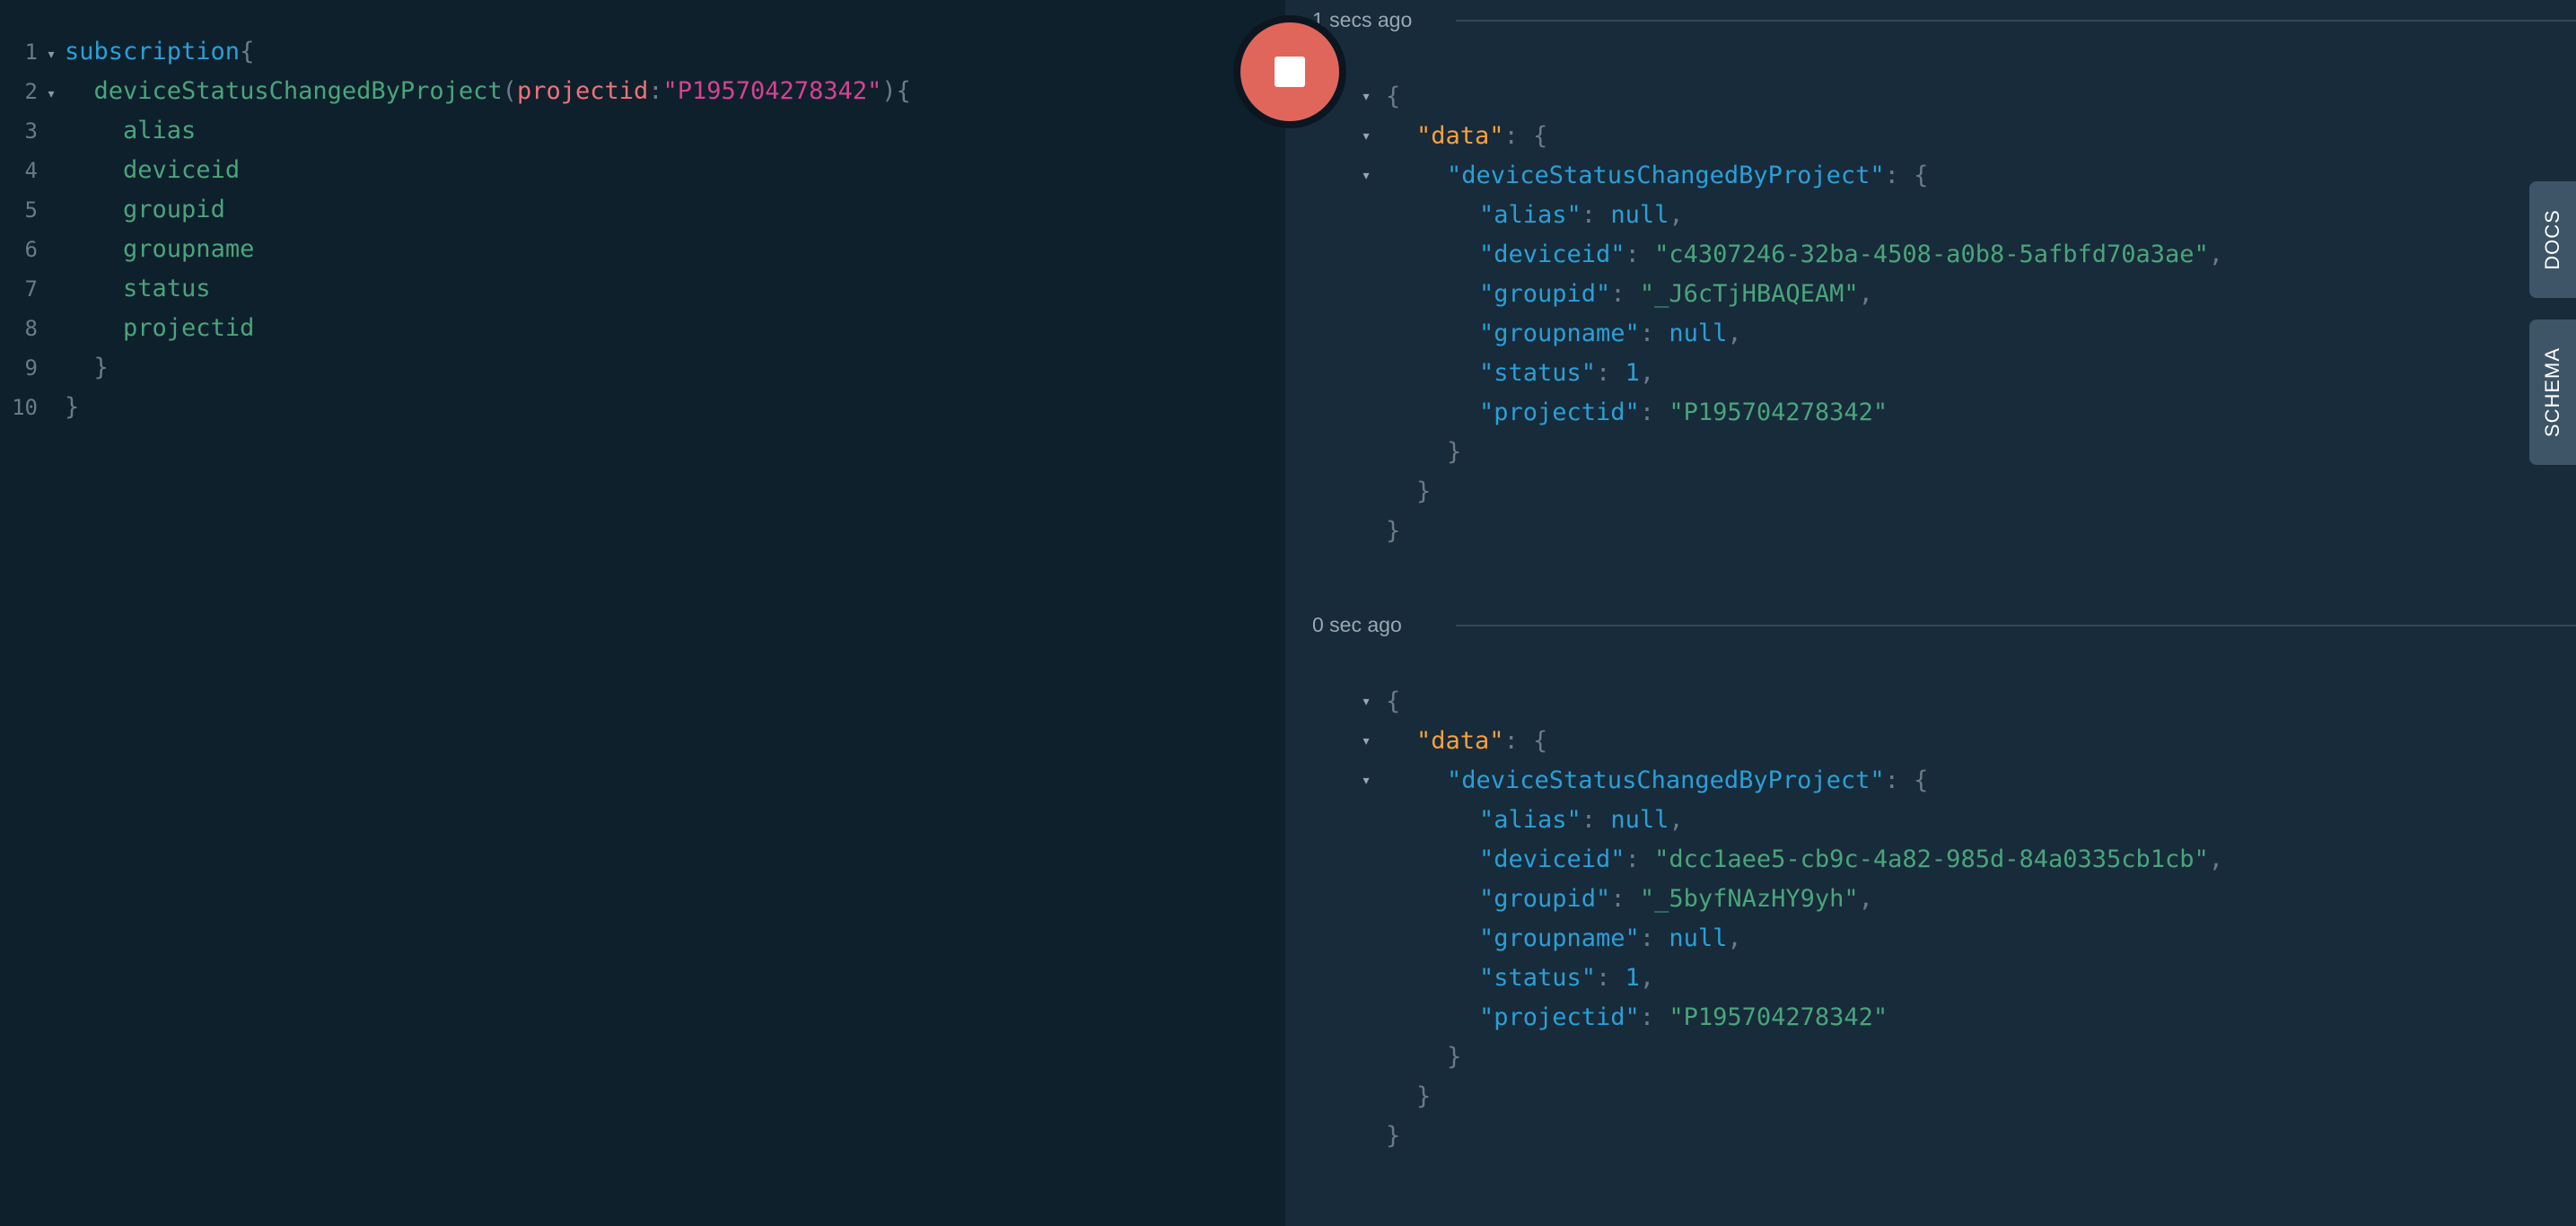 This screenshot has width=2576, height=1226. What do you see at coordinates (582, 91) in the screenshot?
I see `arg-name: projectid` at bounding box center [582, 91].